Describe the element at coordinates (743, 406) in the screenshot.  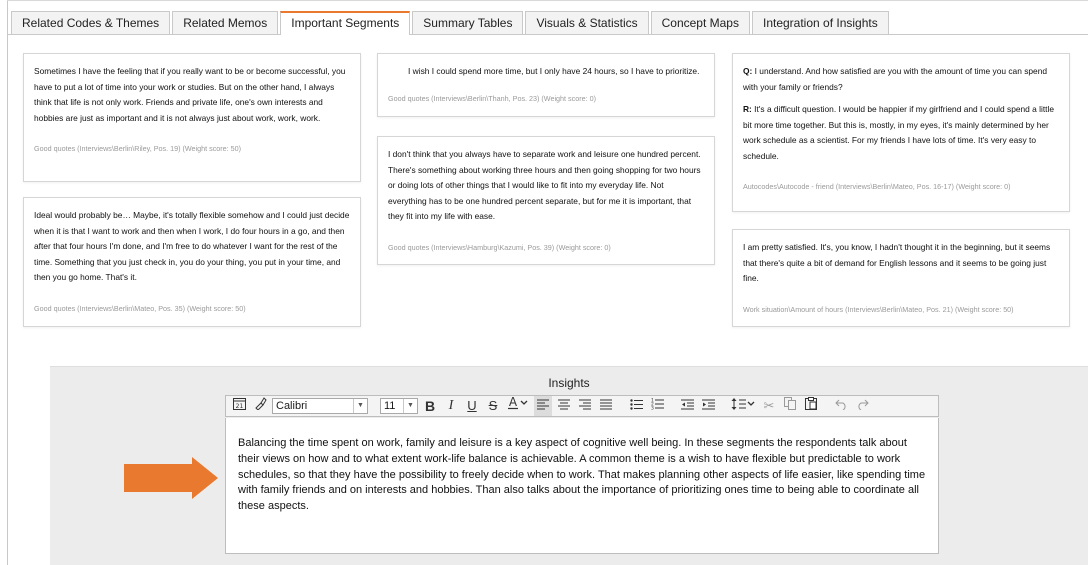
I see `line-spacing-icon` at that location.